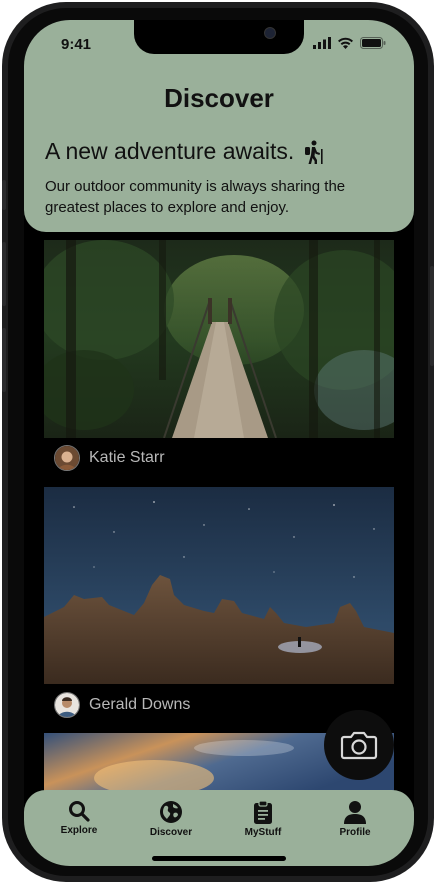  I want to click on camera-icon, so click(359, 745).